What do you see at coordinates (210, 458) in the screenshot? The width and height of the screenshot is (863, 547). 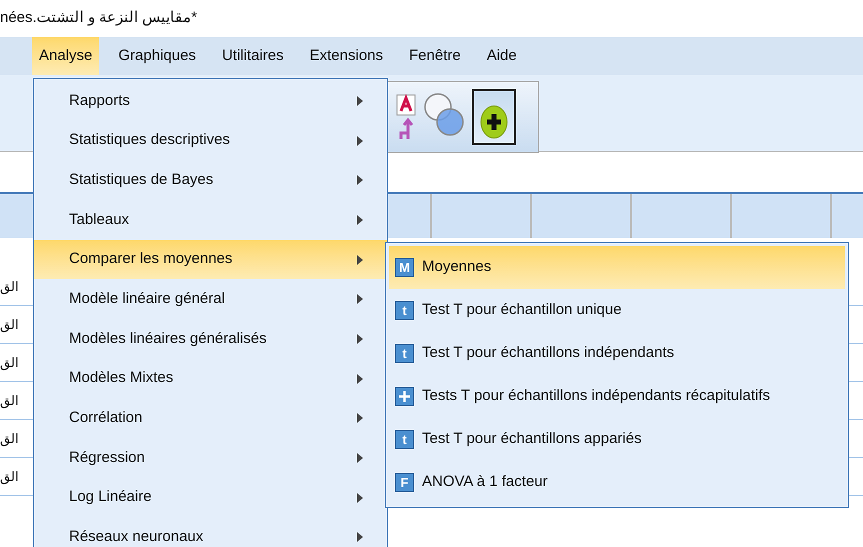 I see `menu-item: Régression` at bounding box center [210, 458].